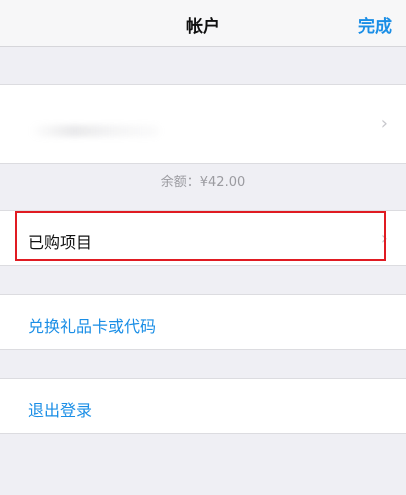  Describe the element at coordinates (203, 322) in the screenshot. I see `redeem-gift-card-row: 兑换礼品卡或代码` at that location.